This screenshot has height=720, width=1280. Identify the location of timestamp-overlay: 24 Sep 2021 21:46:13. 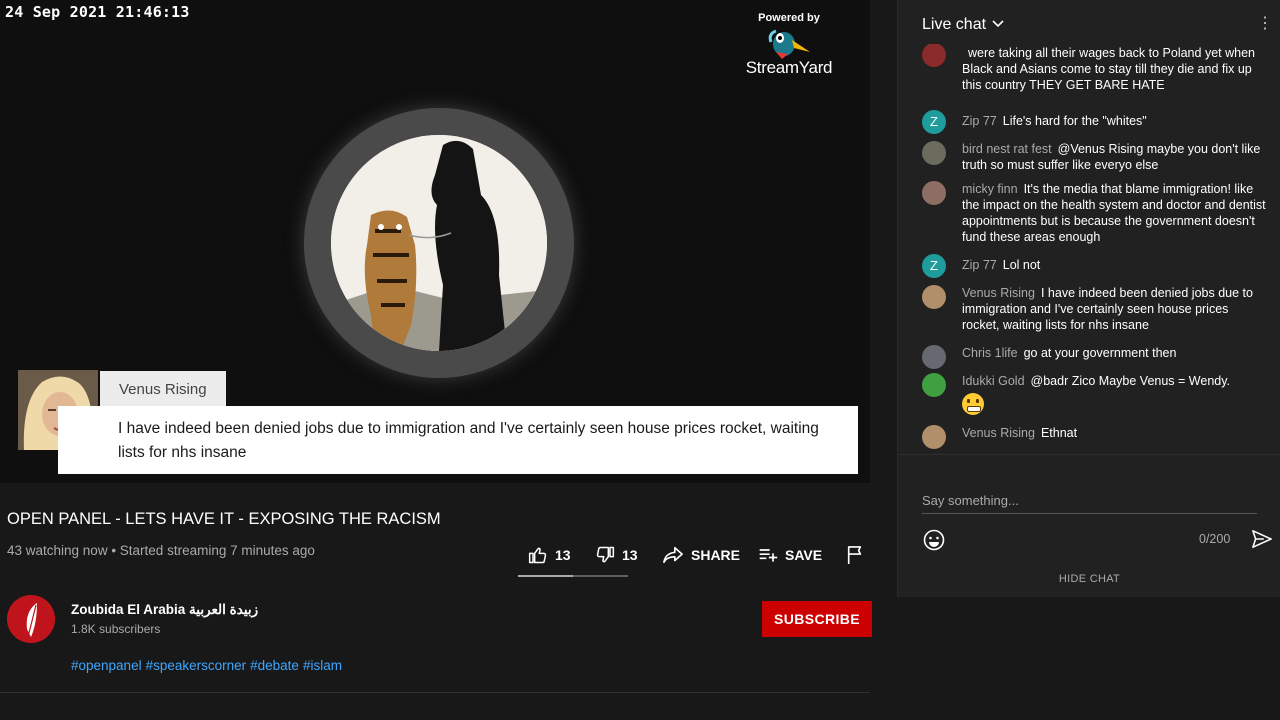
(97, 12).